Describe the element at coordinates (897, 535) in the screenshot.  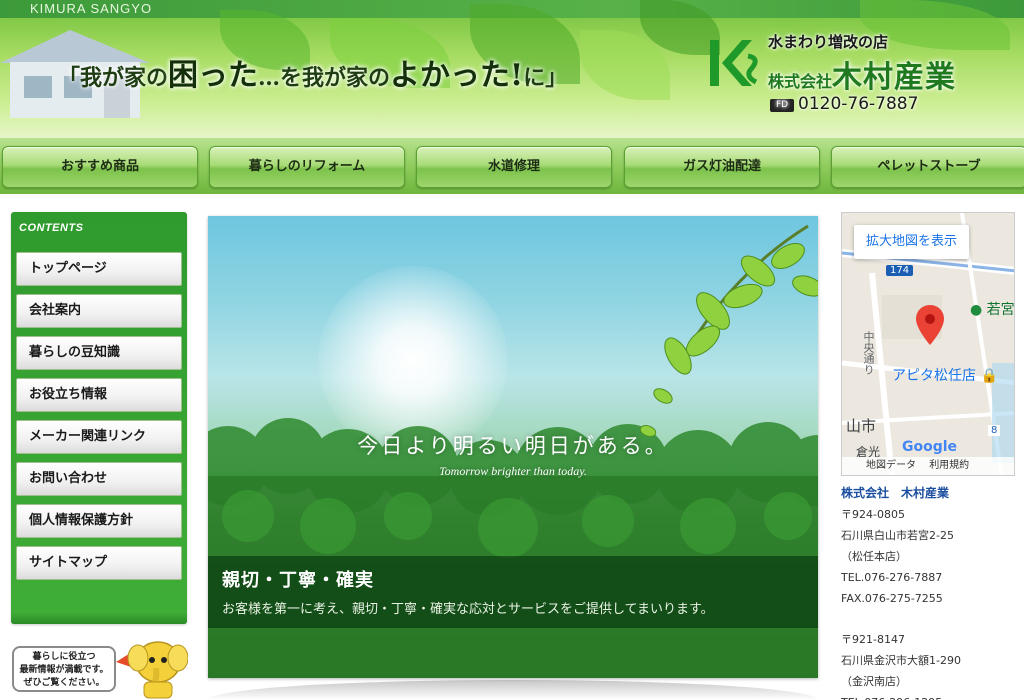
I see `address: 石川県白山市若宮2-25` at that location.